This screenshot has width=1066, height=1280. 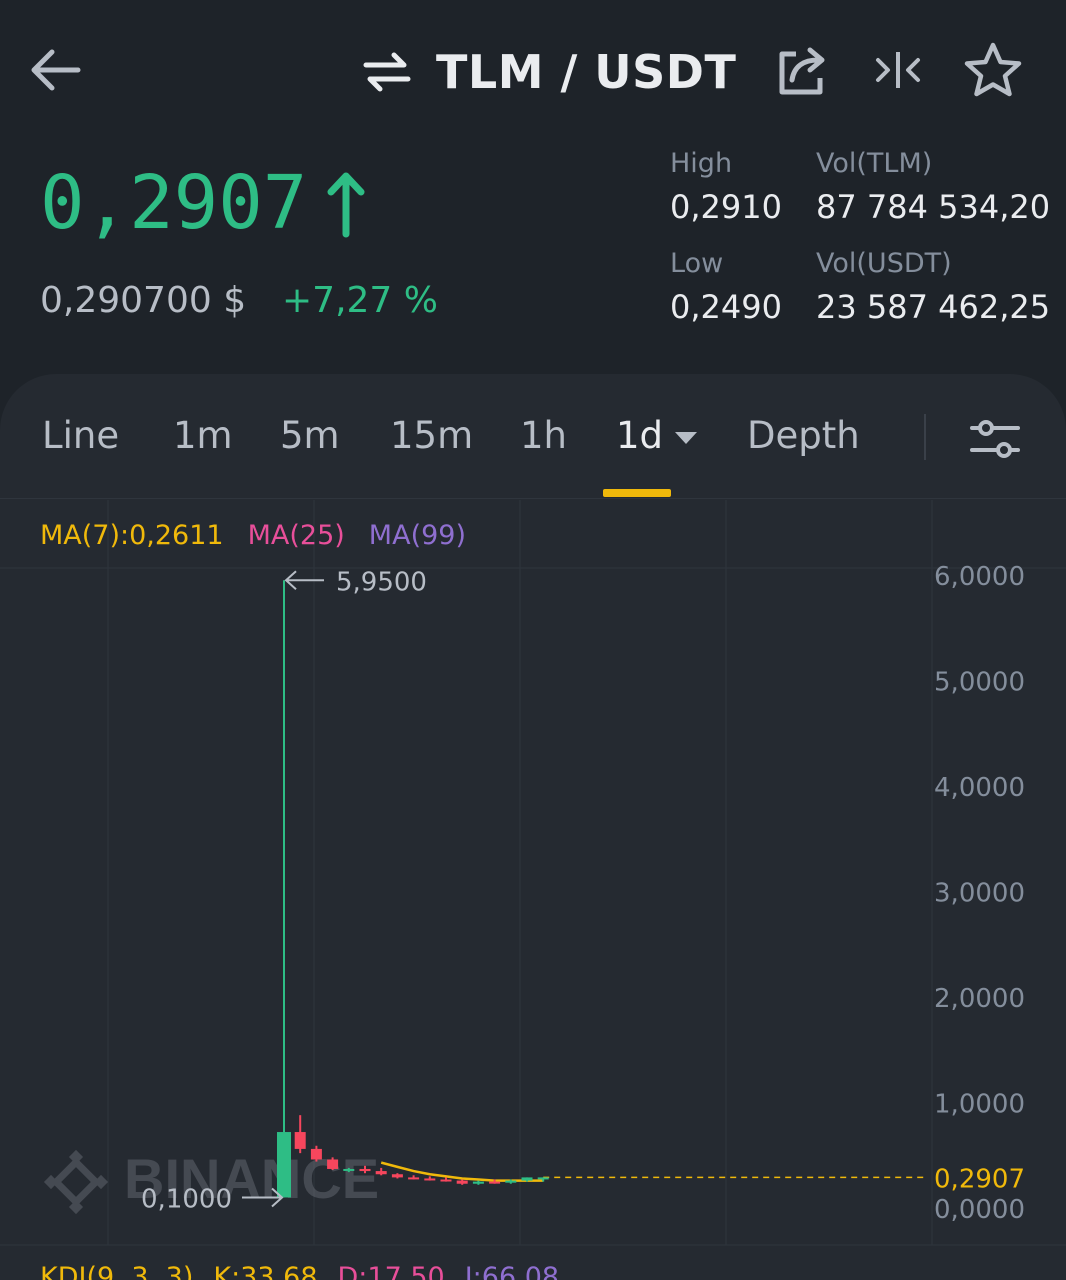 I want to click on share-icon, so click(x=802, y=71).